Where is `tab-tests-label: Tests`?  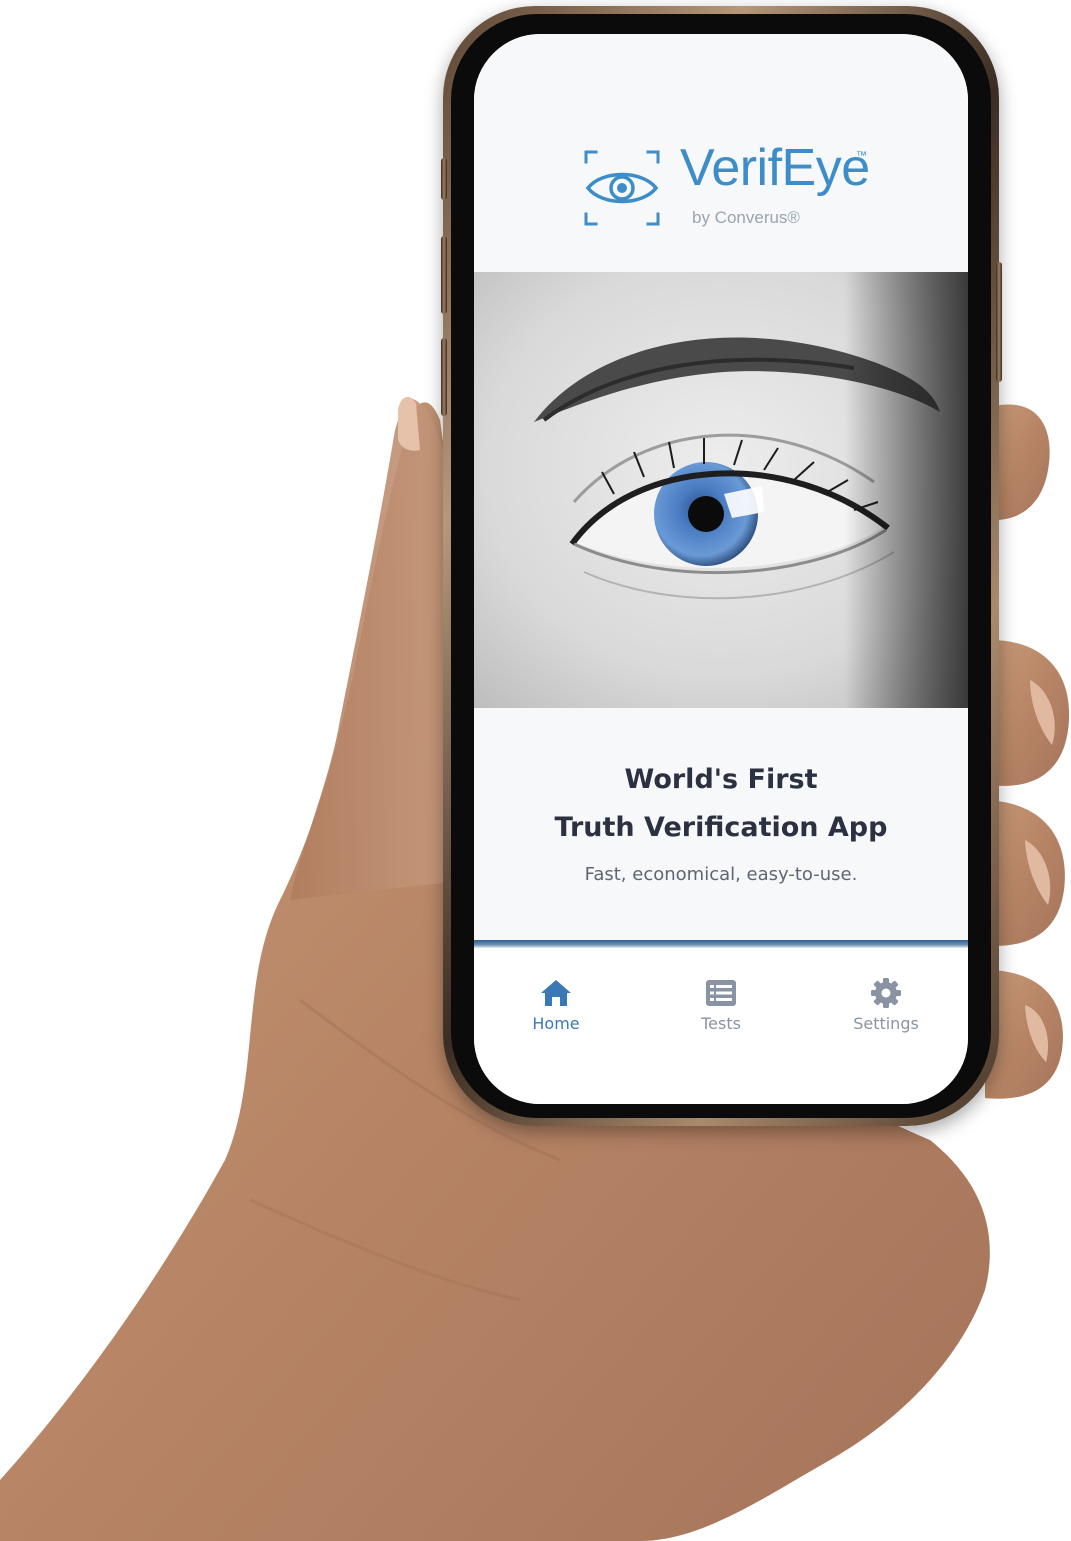
tab-tests-label: Tests is located at coordinates (721, 1023).